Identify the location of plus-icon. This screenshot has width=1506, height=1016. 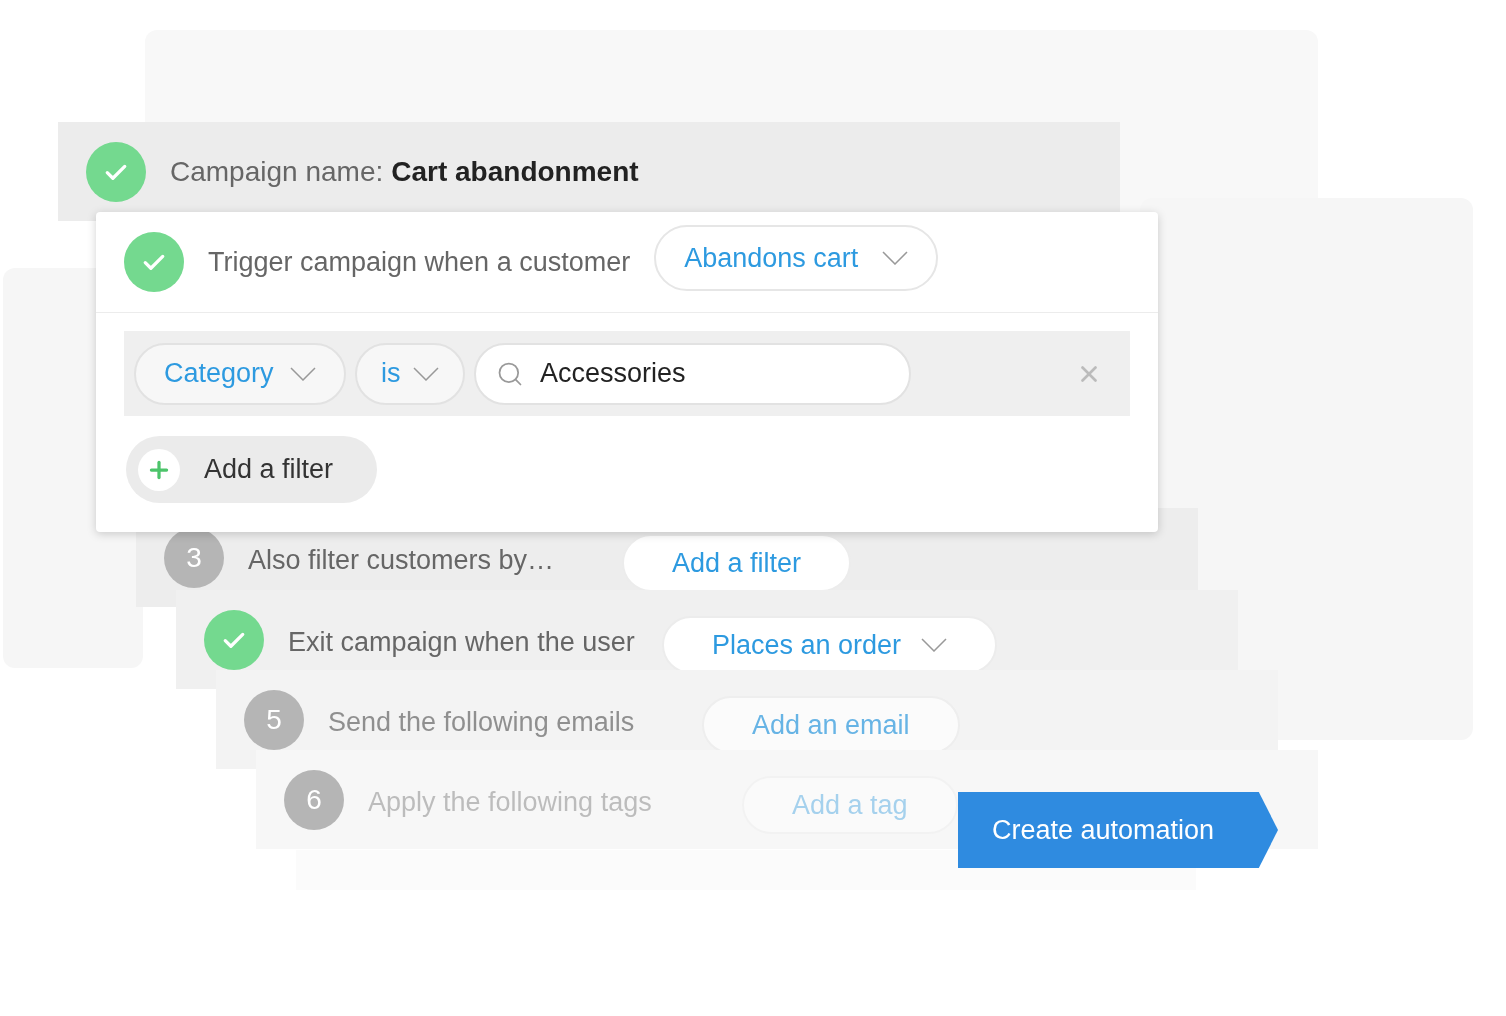
(159, 469).